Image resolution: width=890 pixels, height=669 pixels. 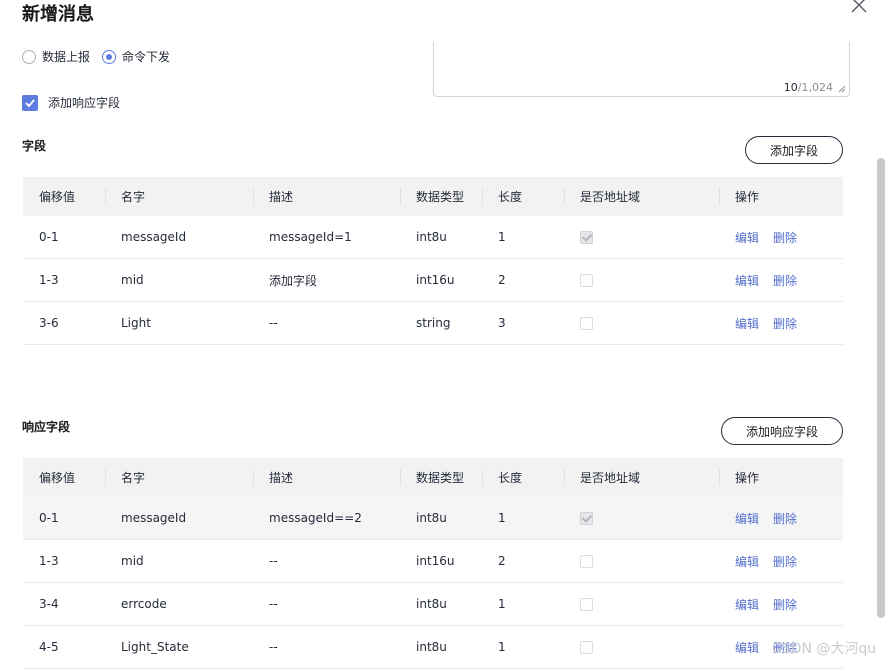 I want to click on add-response-field-checkbox-row: 添加响应字段, so click(x=71, y=102).